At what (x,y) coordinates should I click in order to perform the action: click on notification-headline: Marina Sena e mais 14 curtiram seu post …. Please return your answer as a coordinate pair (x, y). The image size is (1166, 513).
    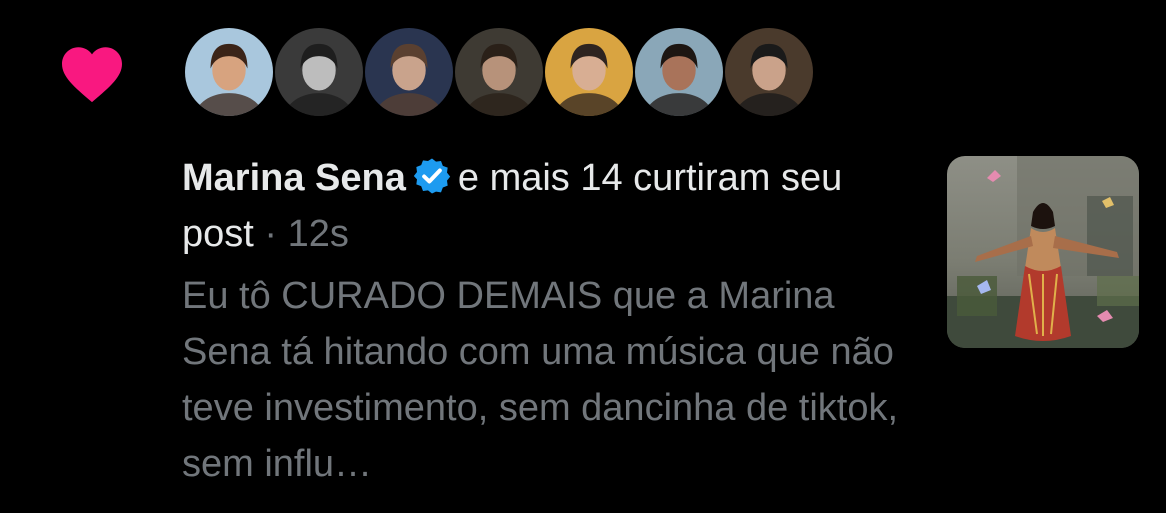
    Looking at the image, I should click on (542, 206).